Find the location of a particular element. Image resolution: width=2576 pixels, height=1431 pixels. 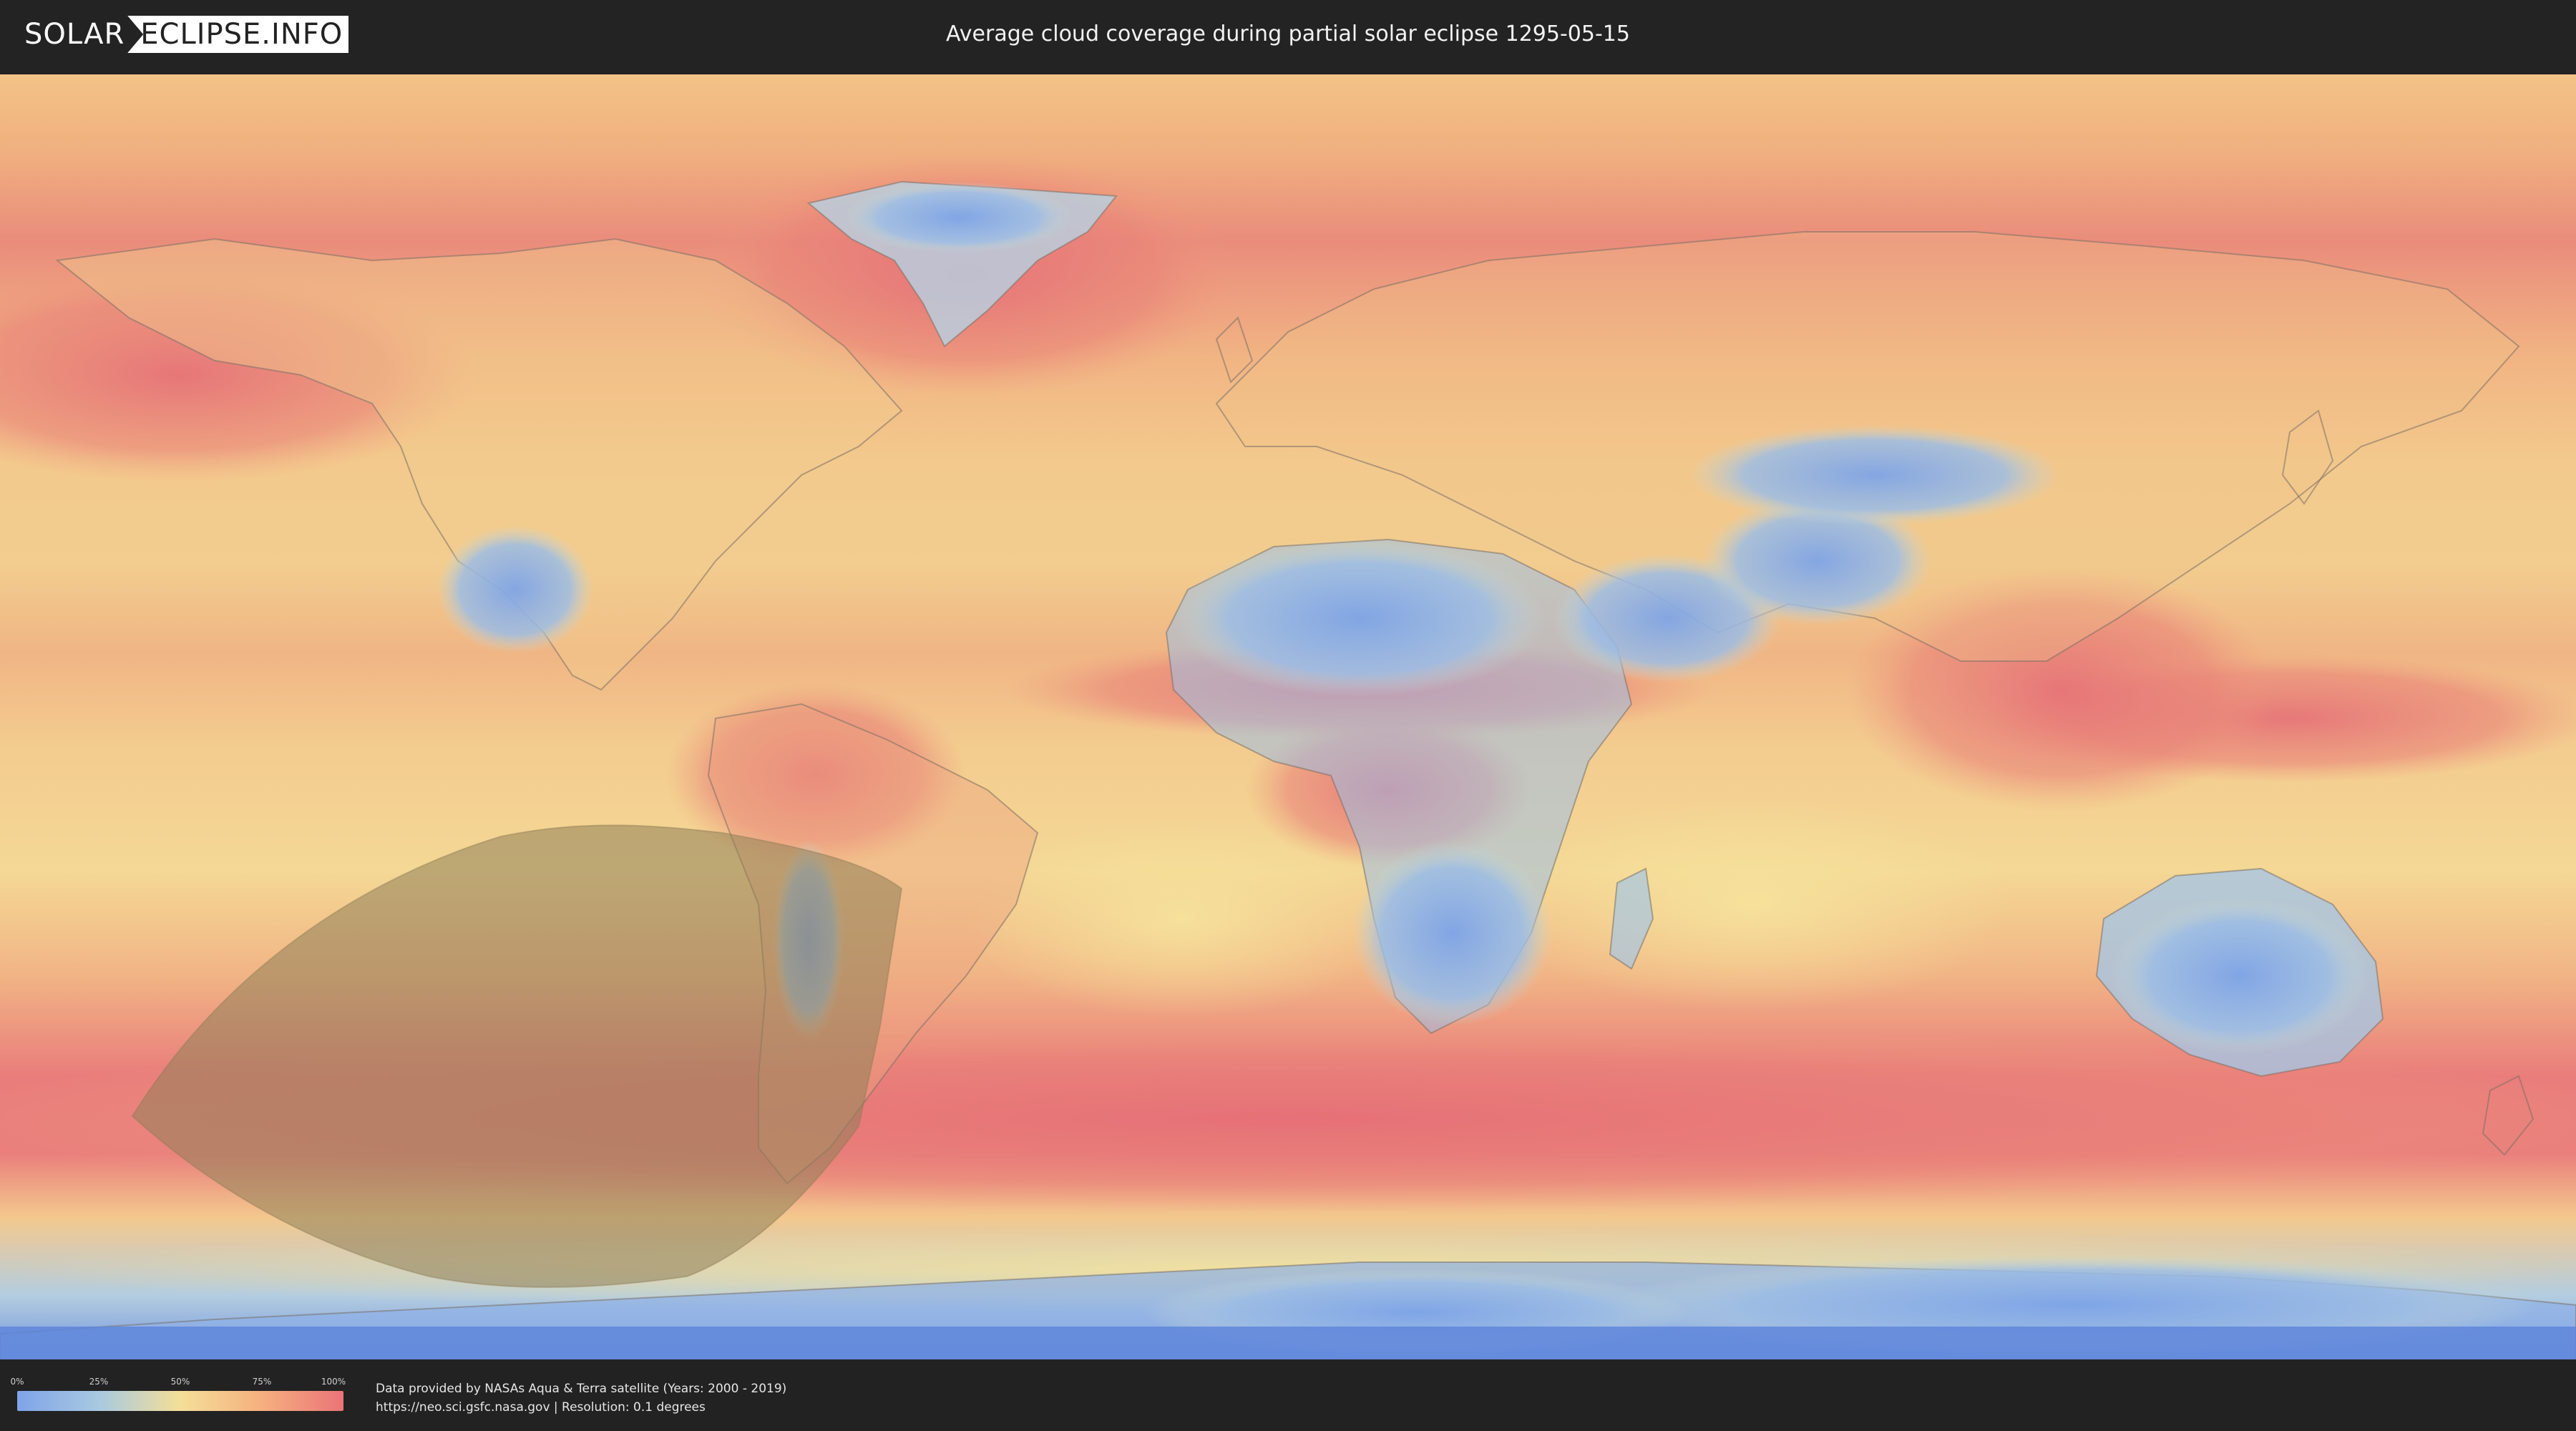

legend-color-bar is located at coordinates (180, 1401).